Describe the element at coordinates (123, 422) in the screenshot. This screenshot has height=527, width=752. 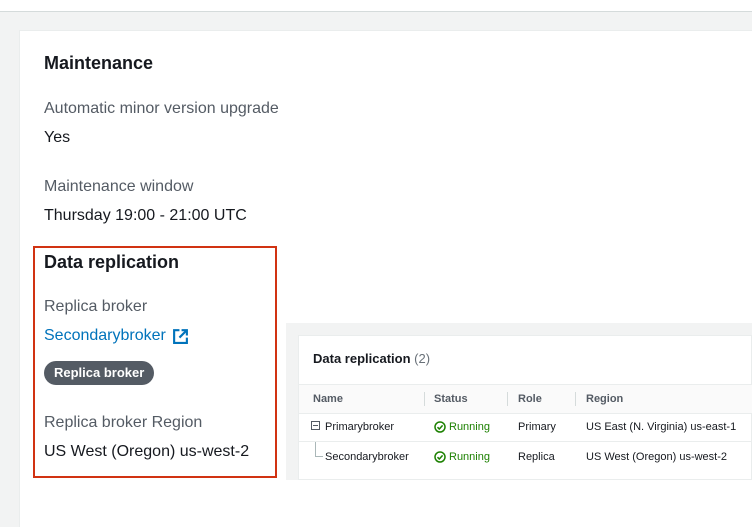
I see `replica-region-label: Replica broker Region` at that location.